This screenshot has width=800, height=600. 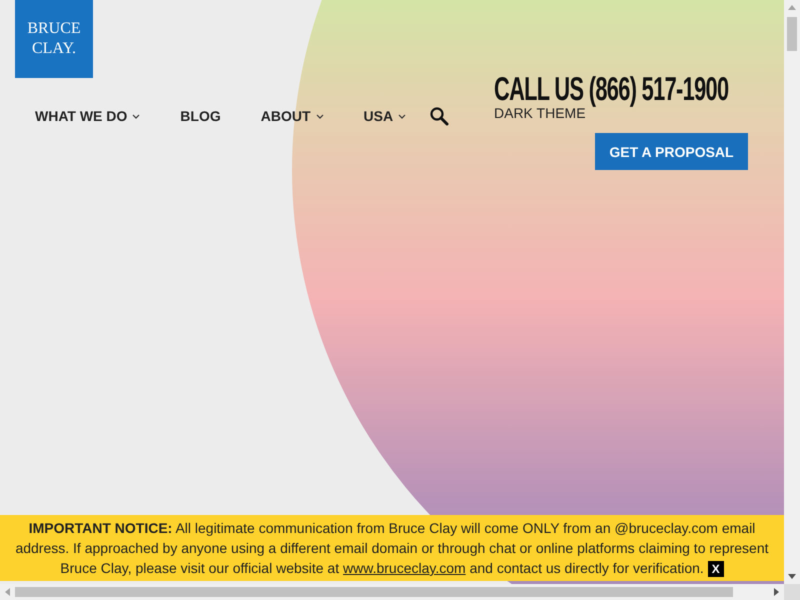 What do you see at coordinates (792, 592) in the screenshot?
I see `scrollbar-corner` at bounding box center [792, 592].